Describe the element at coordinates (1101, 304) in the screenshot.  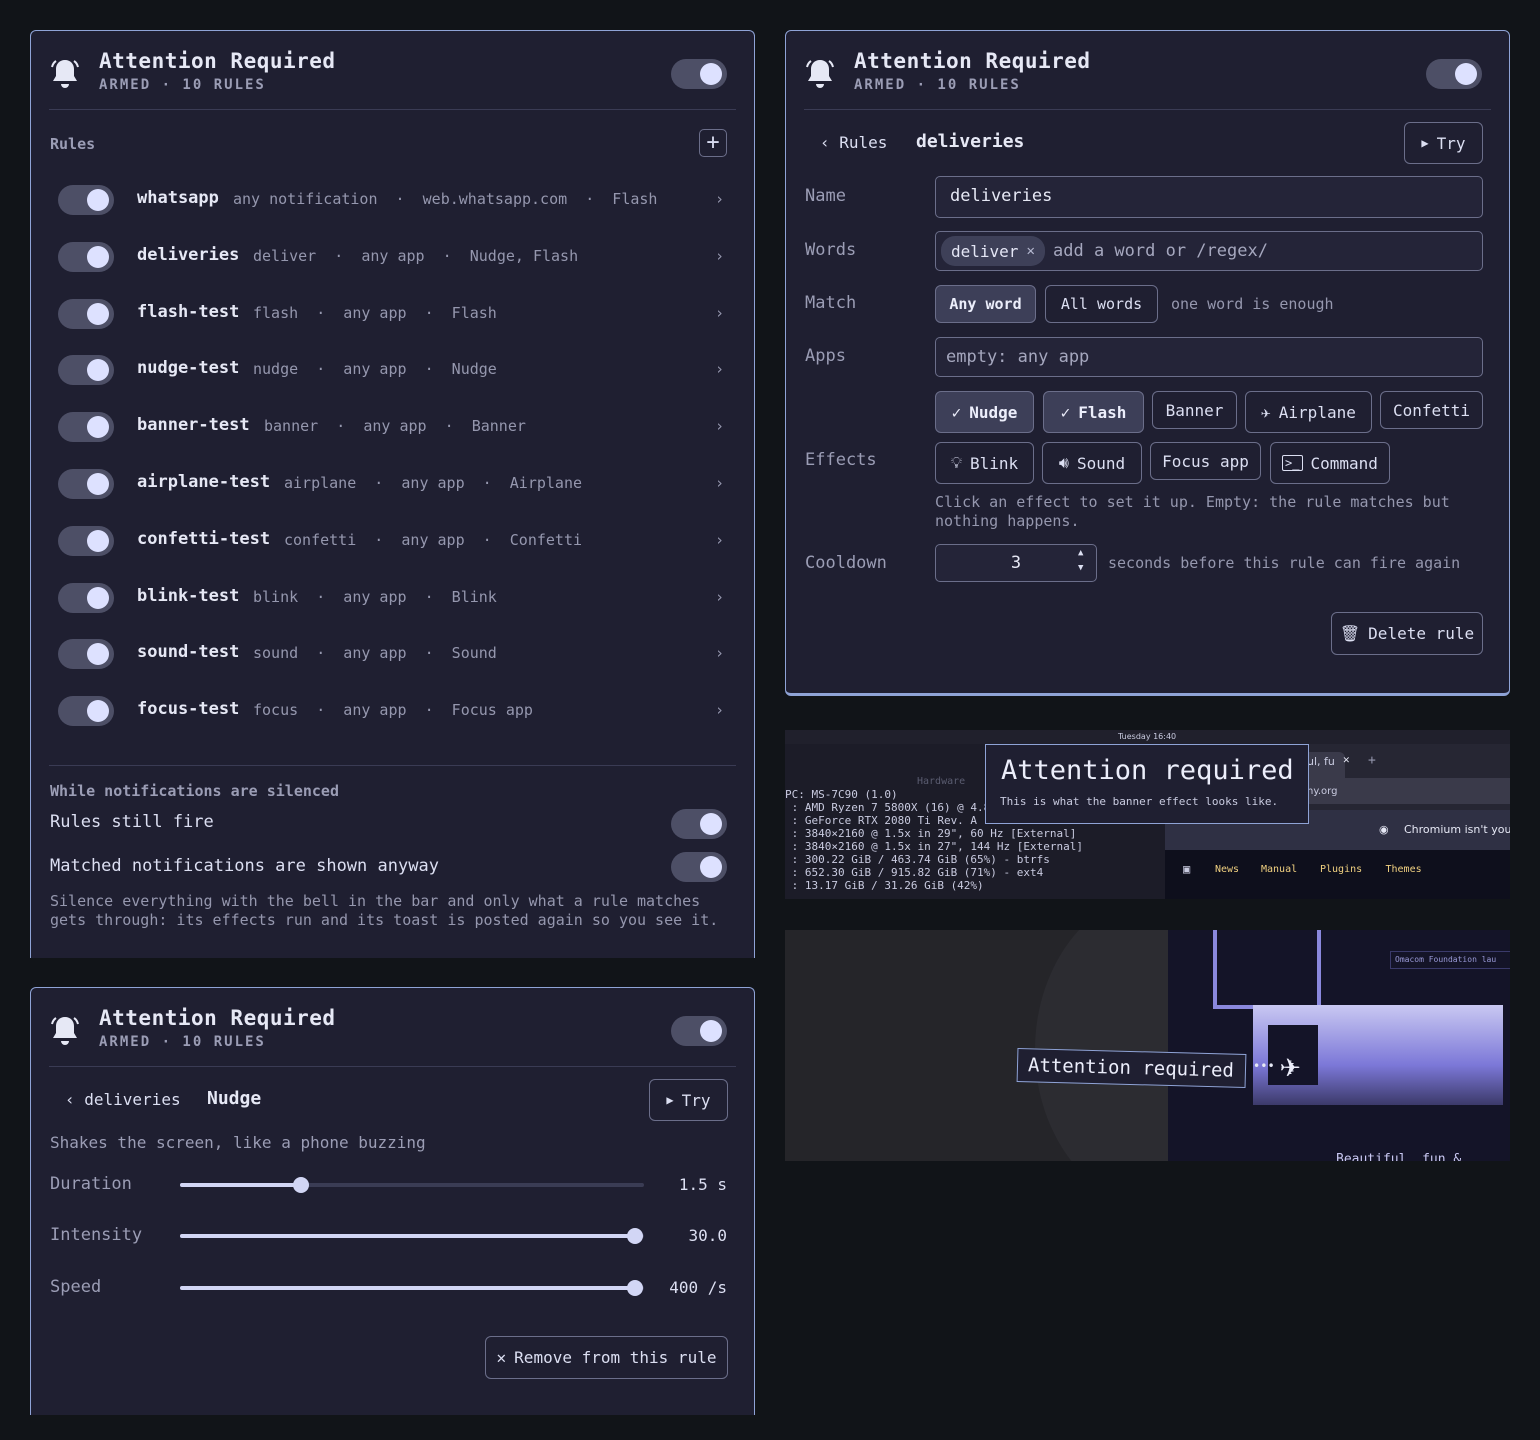
I see `match-all-button: All words` at that location.